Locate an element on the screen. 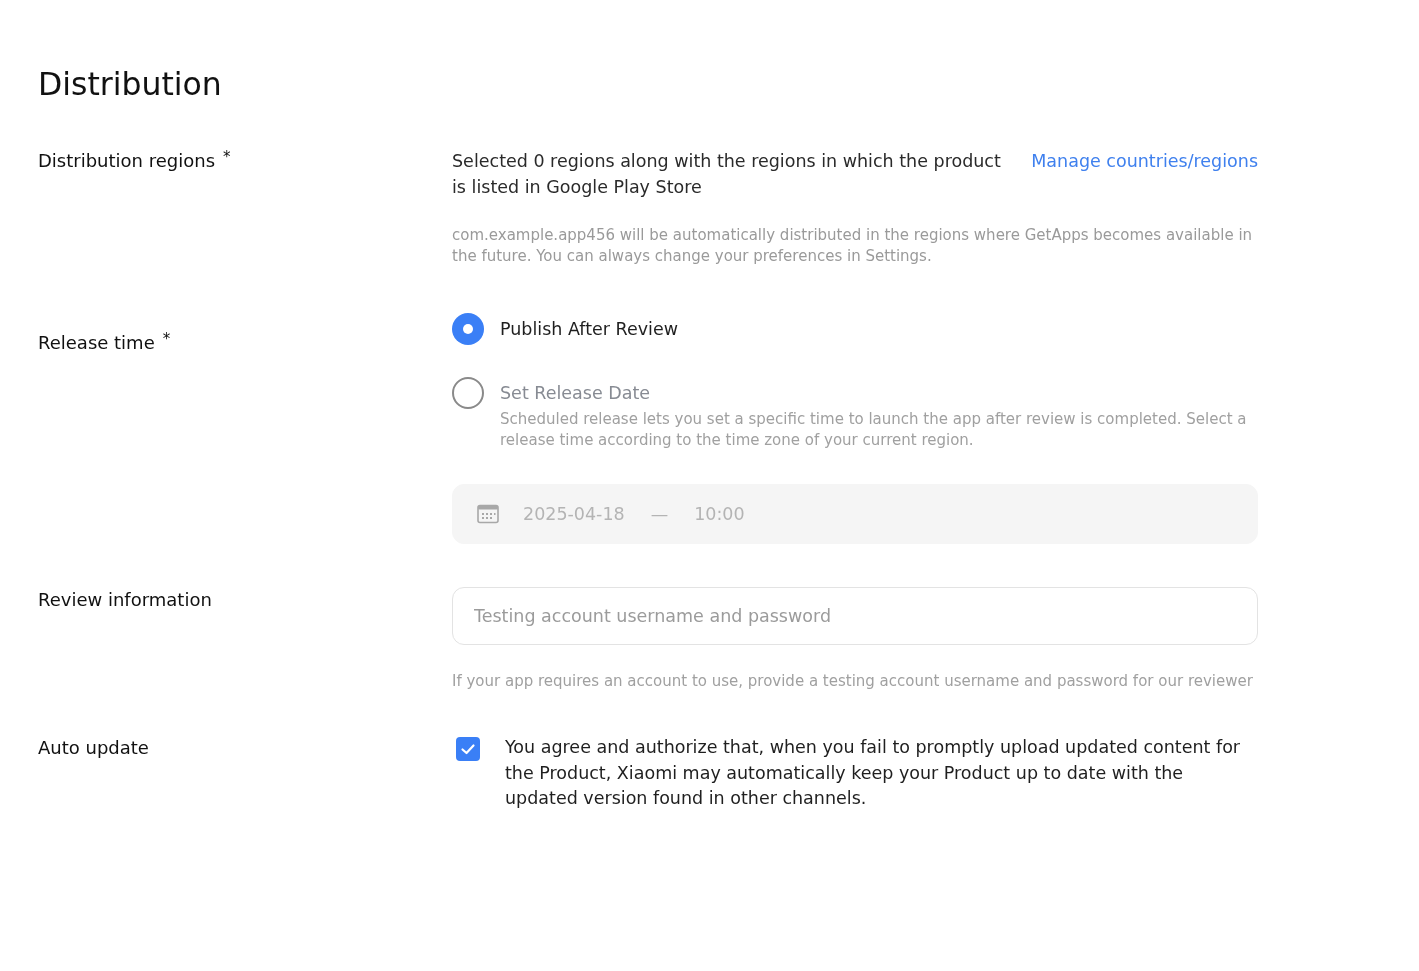  distribution-note: com.example.app456 will be automatically distributed in the regions where GetApps becomes available in the future. You can always change your preferences in Settings. is located at coordinates (853, 246).